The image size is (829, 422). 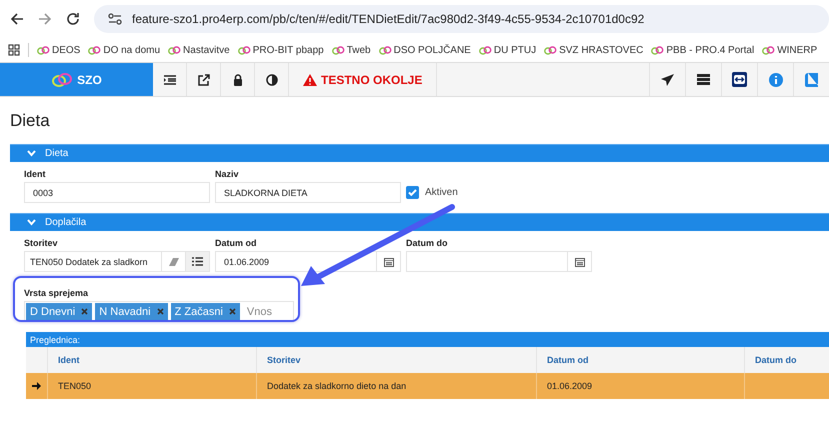 What do you see at coordinates (797, 50) in the screenshot?
I see `bookmark-link: WINERP` at bounding box center [797, 50].